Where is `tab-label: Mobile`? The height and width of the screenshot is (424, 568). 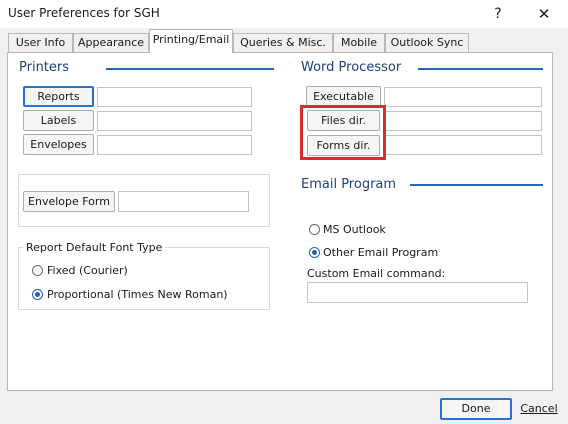 tab-label: Mobile is located at coordinates (359, 42).